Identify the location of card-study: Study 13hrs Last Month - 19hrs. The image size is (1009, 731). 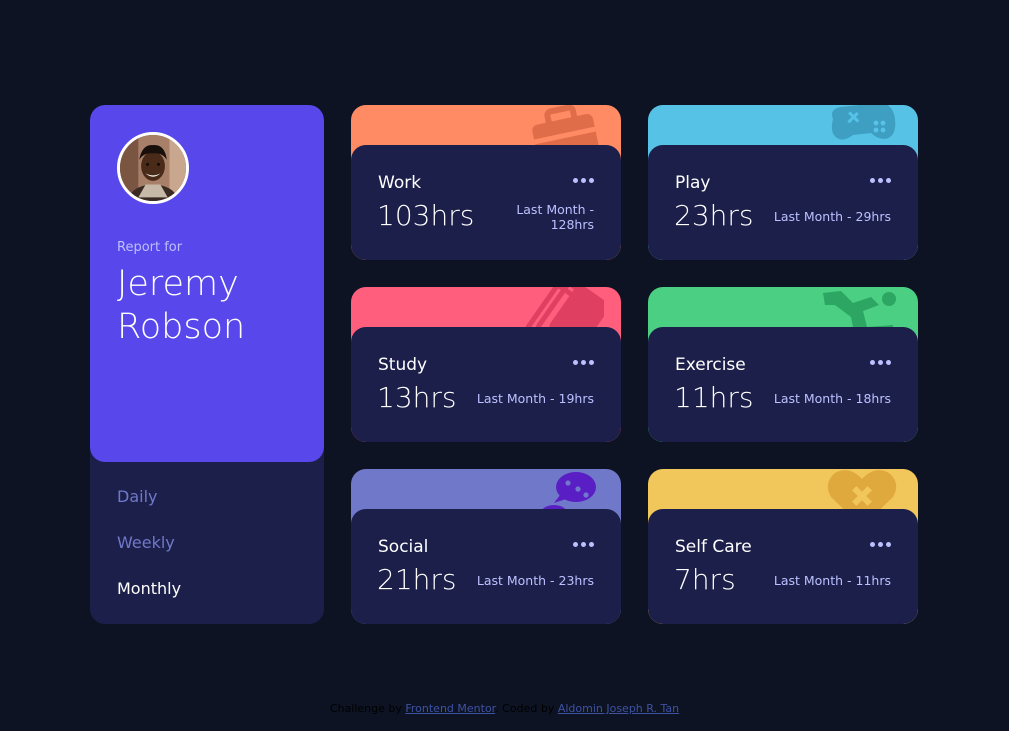
(486, 364).